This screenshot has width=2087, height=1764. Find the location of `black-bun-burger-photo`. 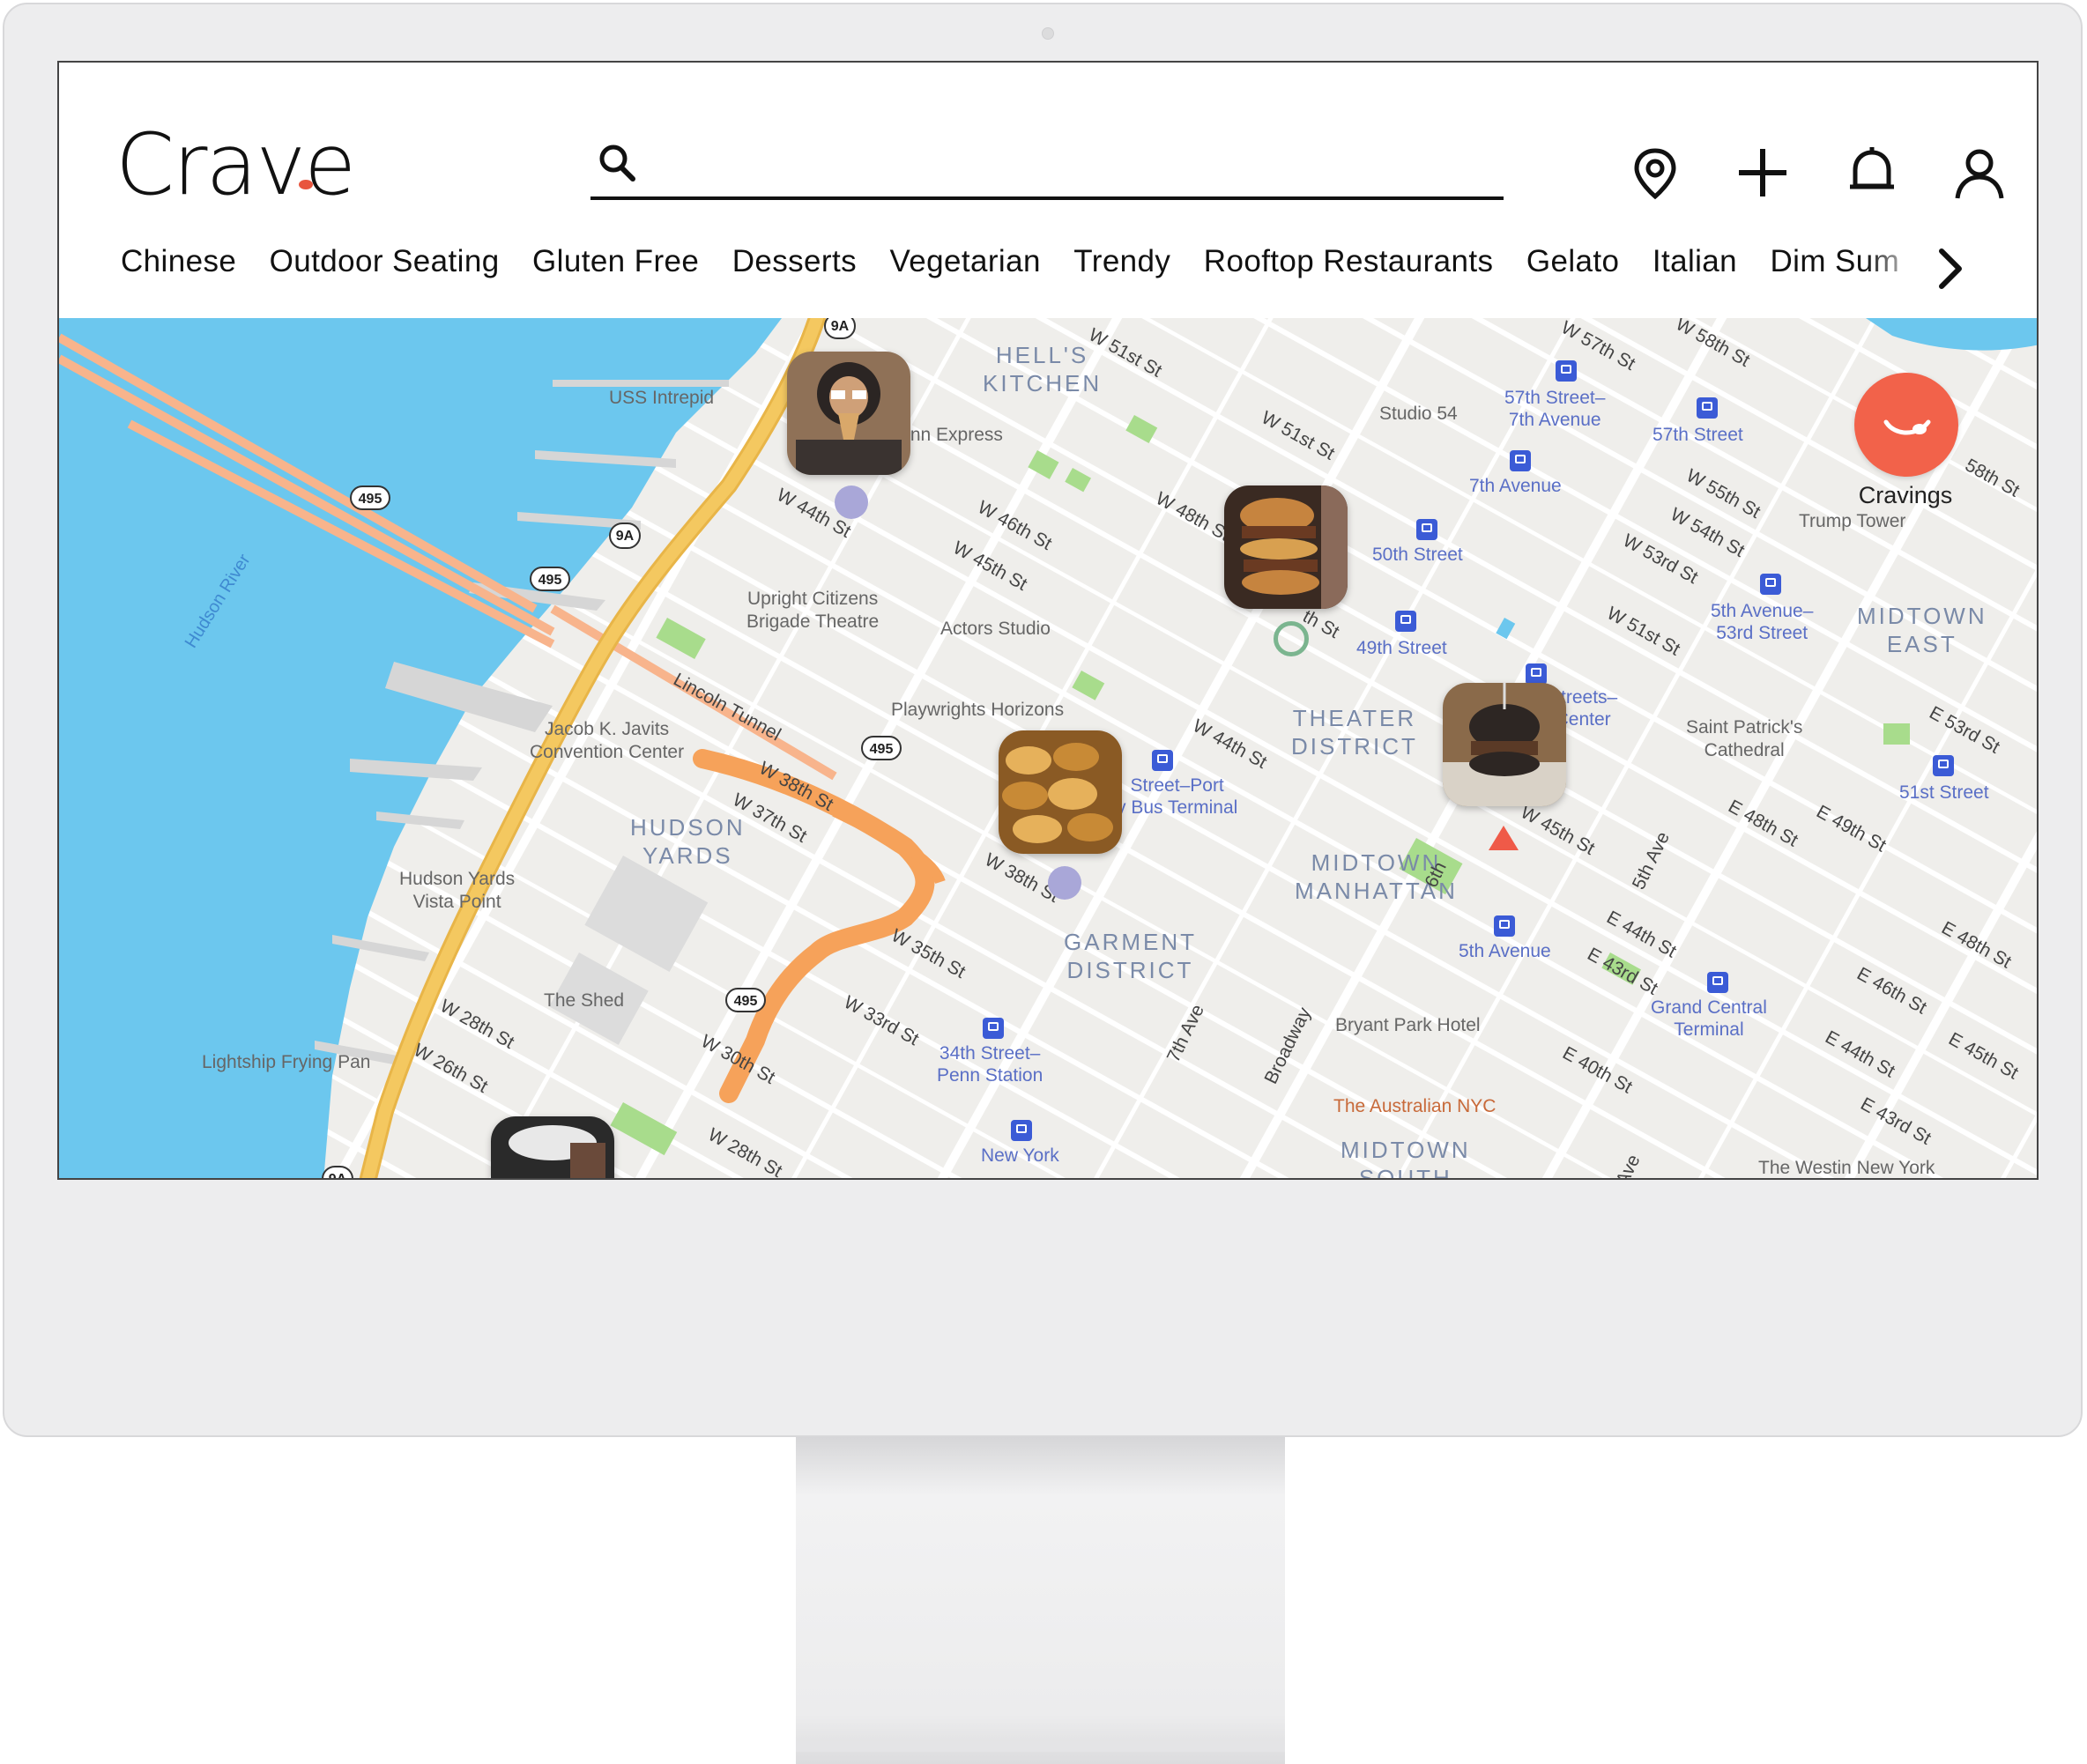

black-bun-burger-photo is located at coordinates (1505, 744).